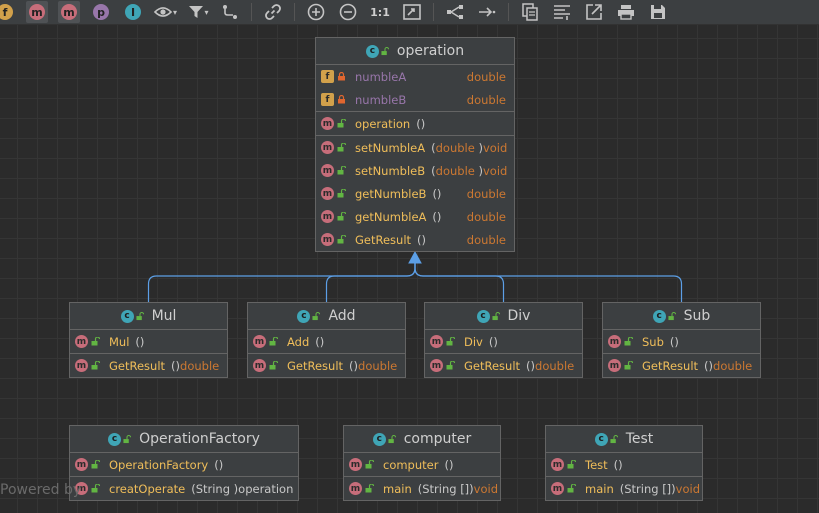 Image resolution: width=819 pixels, height=513 pixels. I want to click on inheritance-edge-mul, so click(281, 282).